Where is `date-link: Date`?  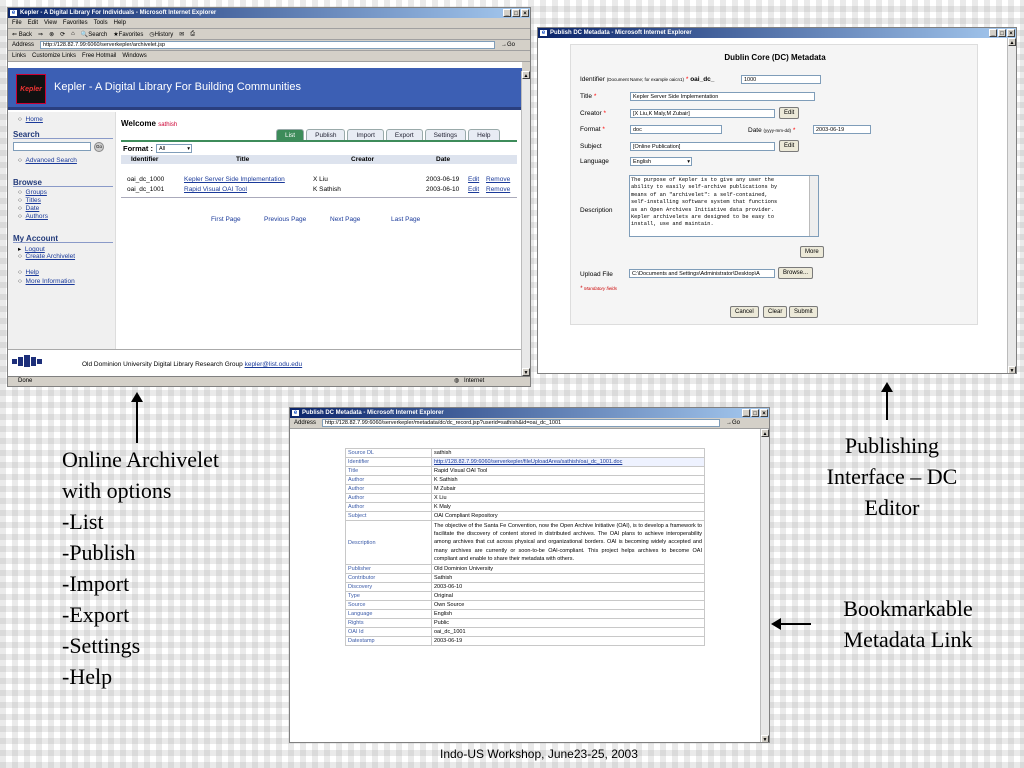 date-link: Date is located at coordinates (33, 208).